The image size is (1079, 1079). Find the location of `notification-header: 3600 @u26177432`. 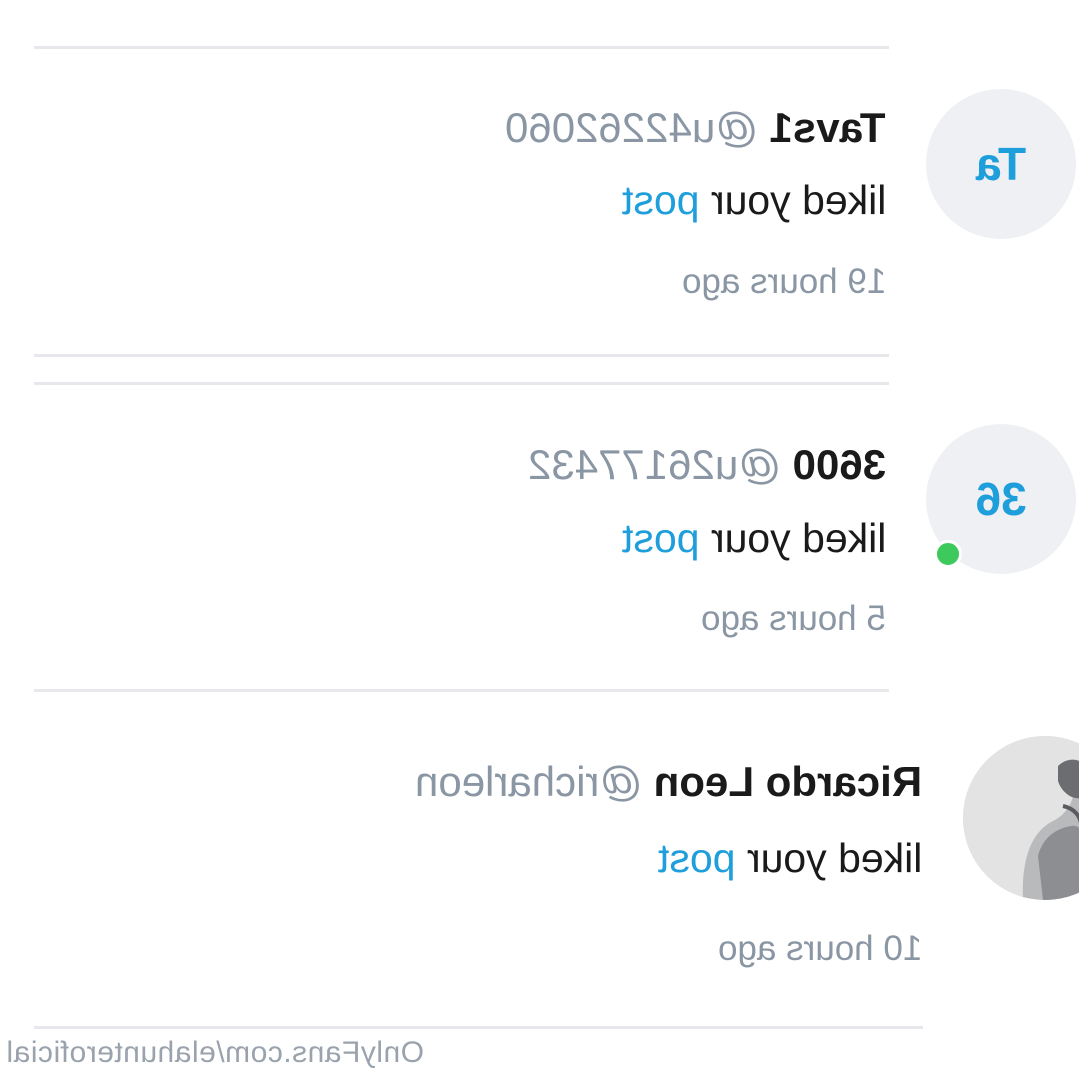

notification-header: 3600 @u26177432 is located at coordinates (707, 465).